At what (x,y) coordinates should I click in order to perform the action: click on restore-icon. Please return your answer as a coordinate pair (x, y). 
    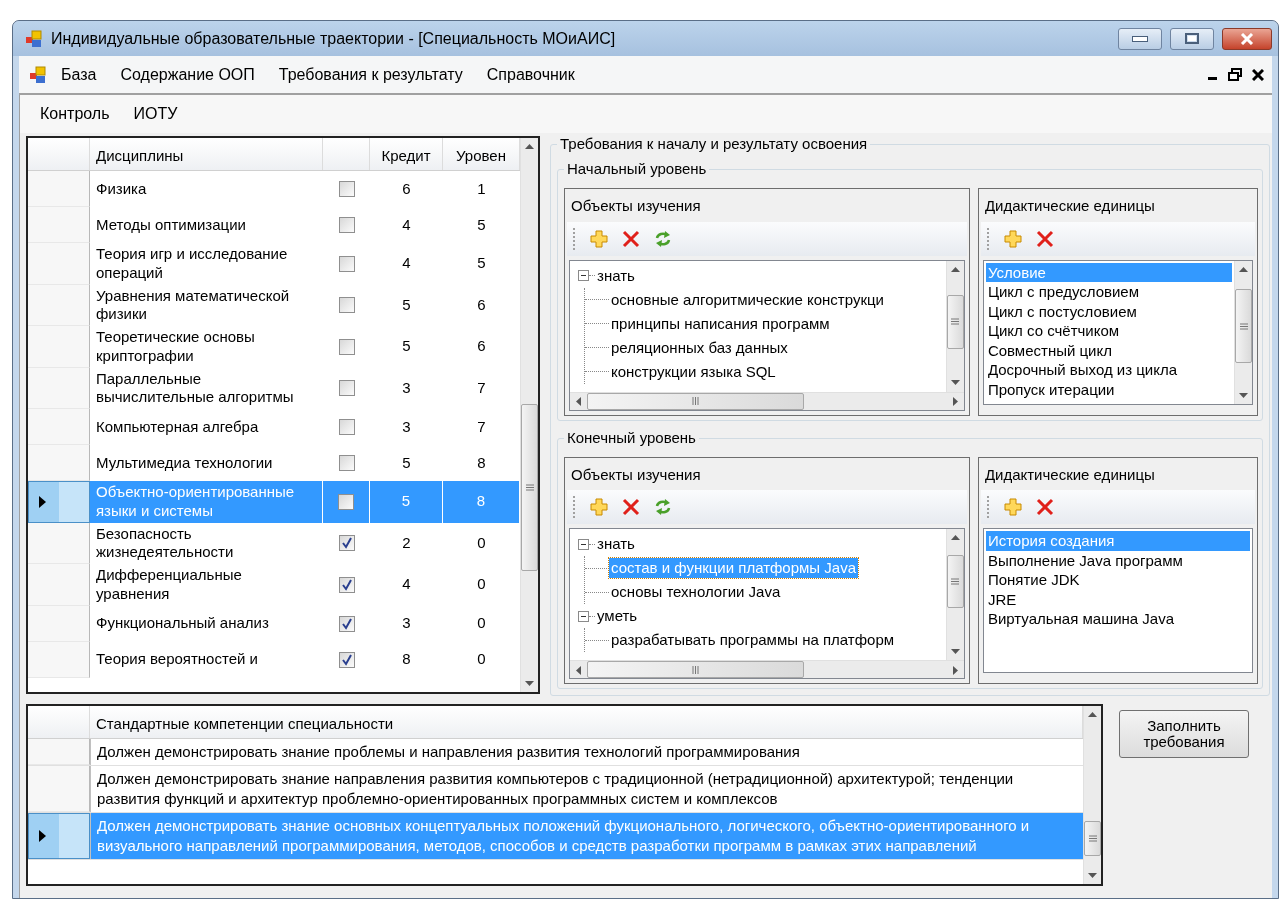
    Looking at the image, I should click on (1235, 74).